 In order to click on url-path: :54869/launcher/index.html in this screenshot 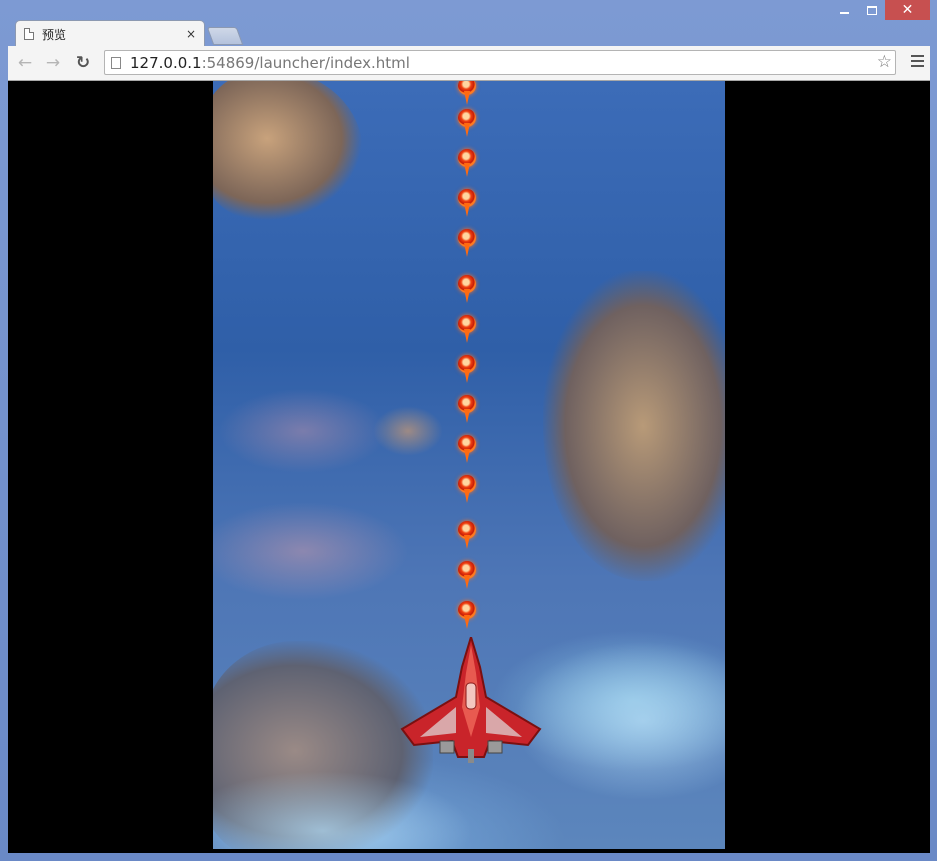, I will do `click(305, 62)`.